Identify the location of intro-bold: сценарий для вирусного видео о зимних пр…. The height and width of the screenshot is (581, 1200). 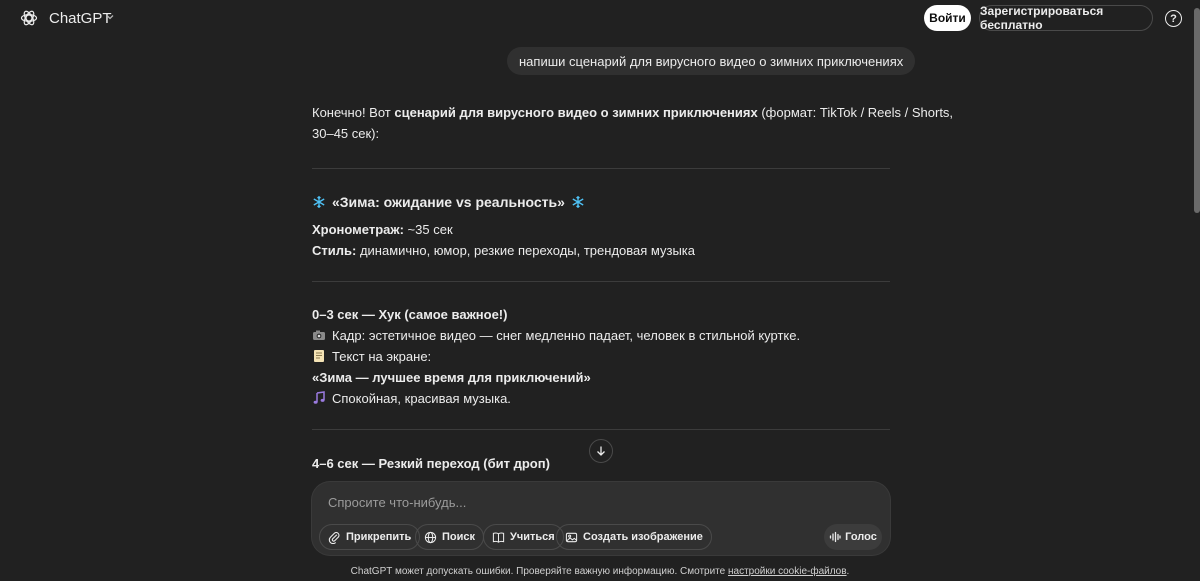
(576, 112).